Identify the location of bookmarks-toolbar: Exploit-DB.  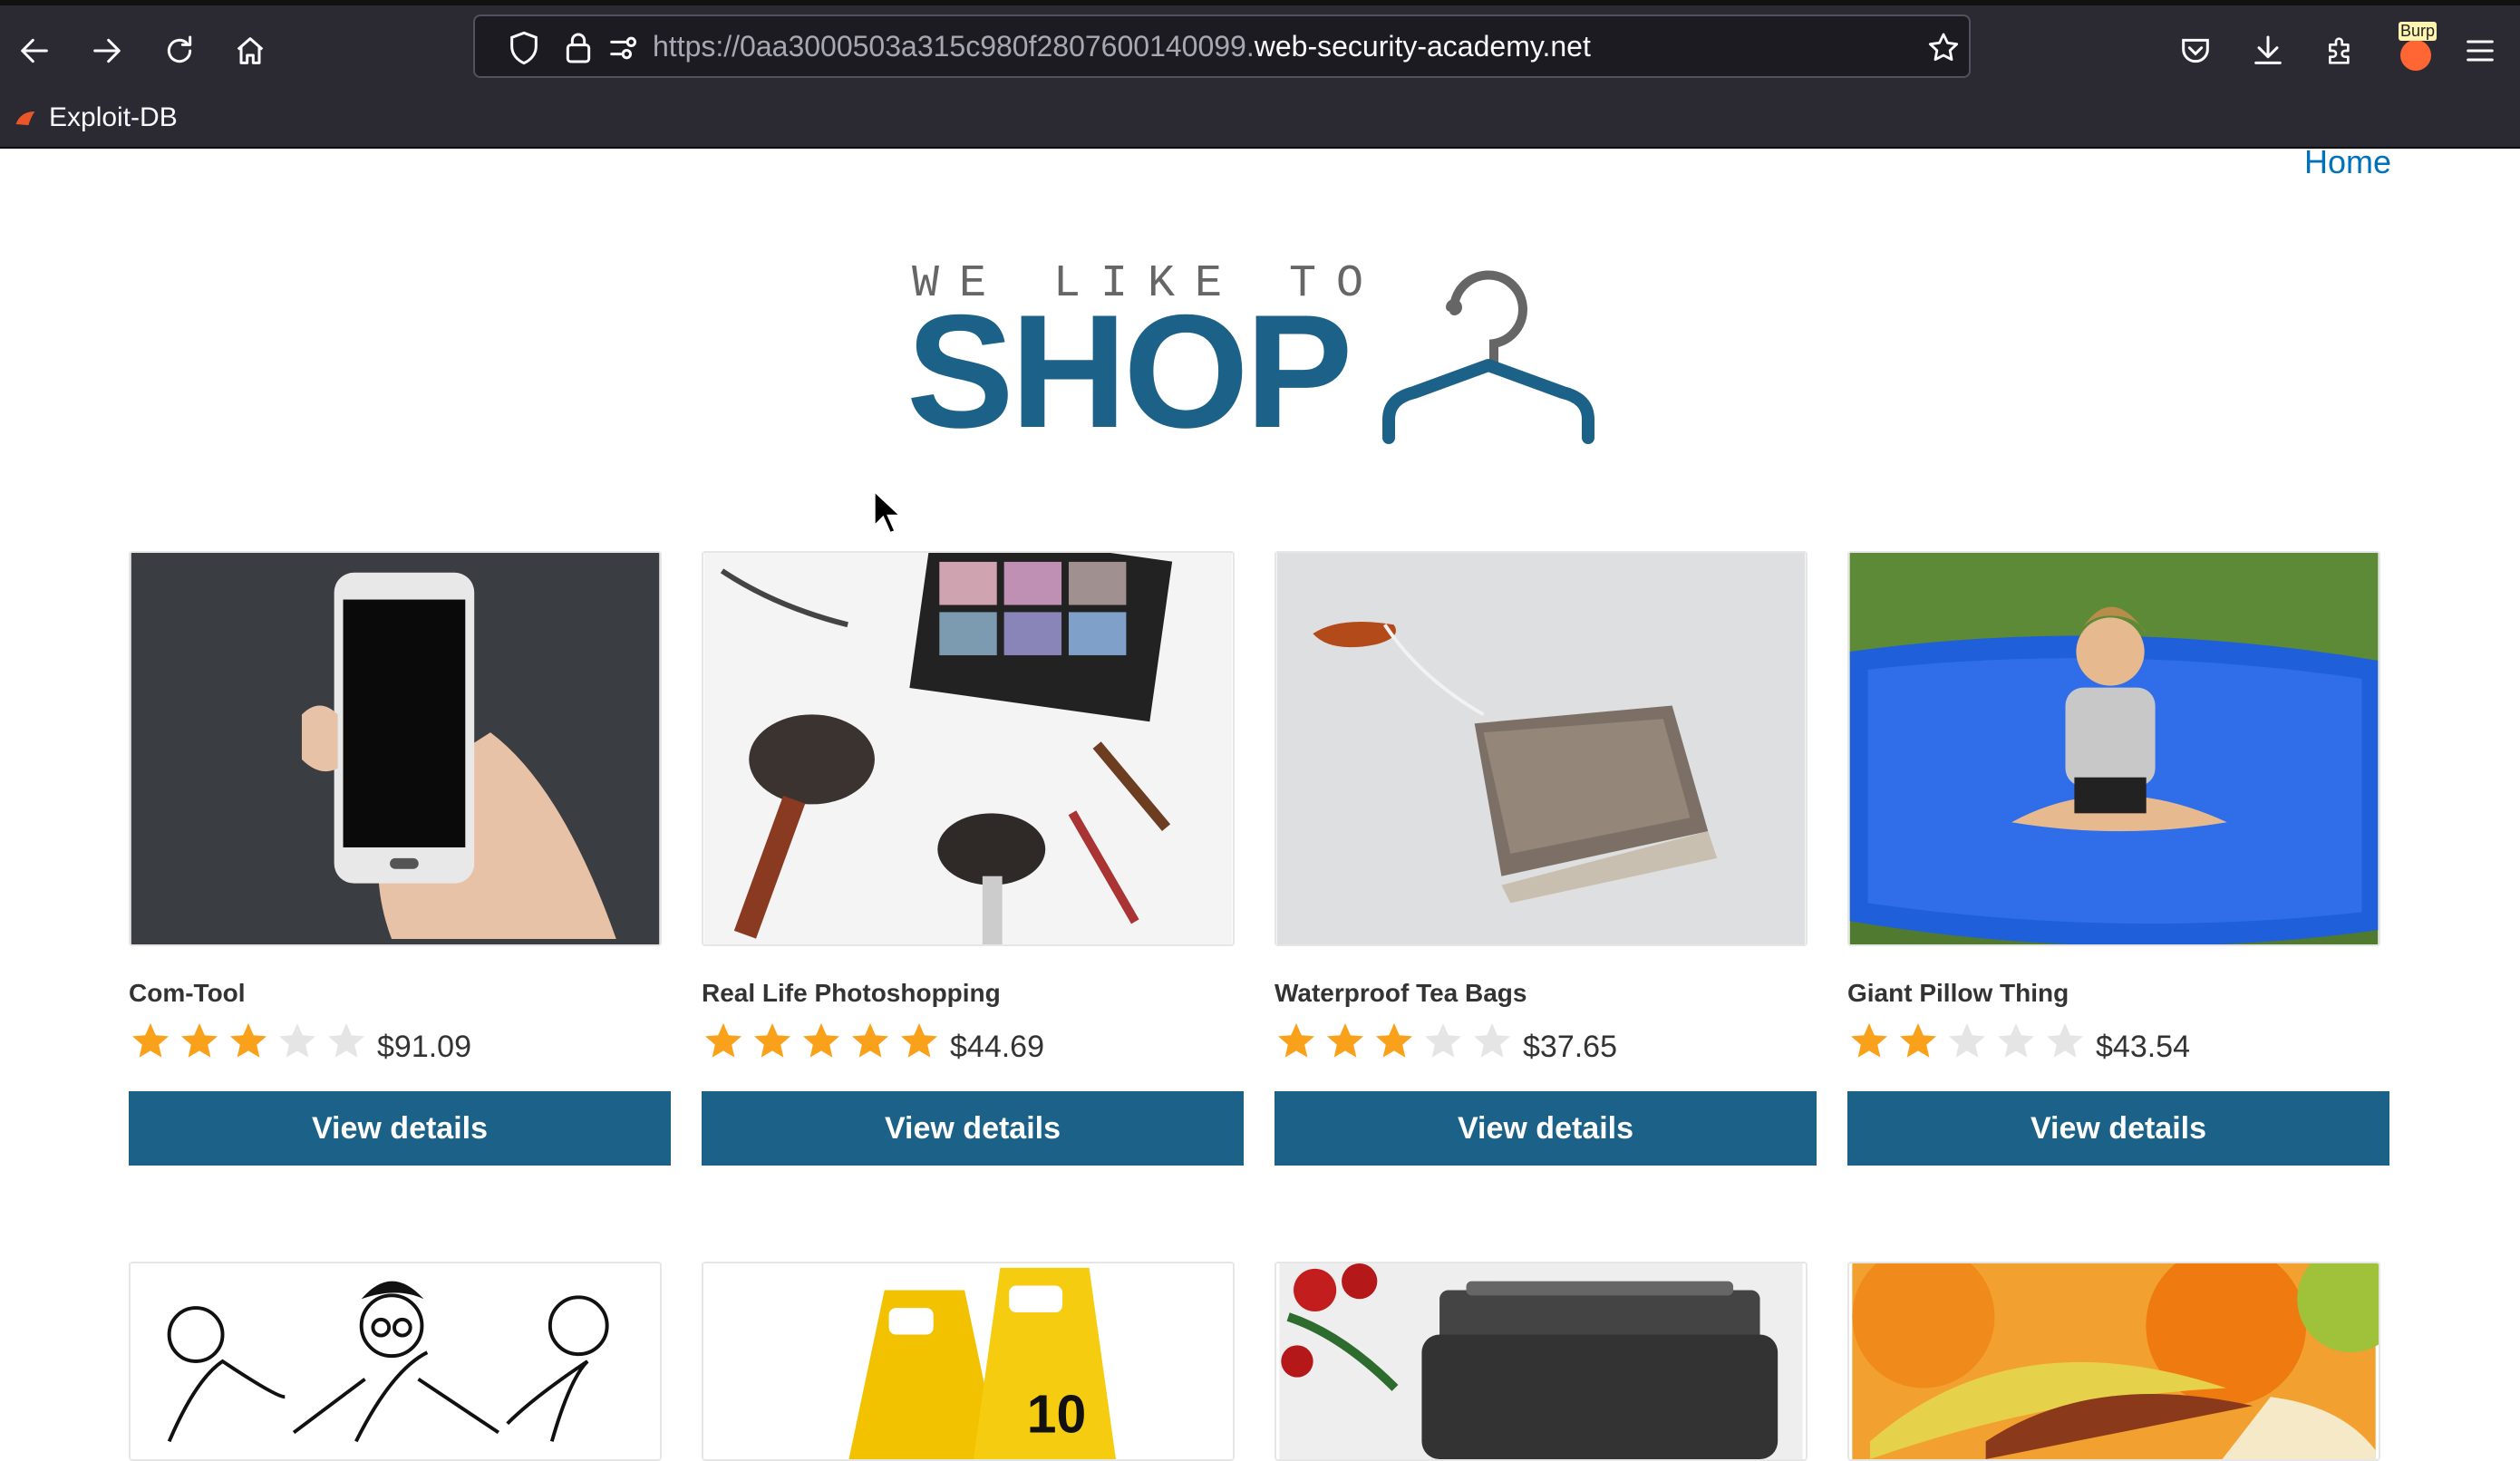
(1260, 119).